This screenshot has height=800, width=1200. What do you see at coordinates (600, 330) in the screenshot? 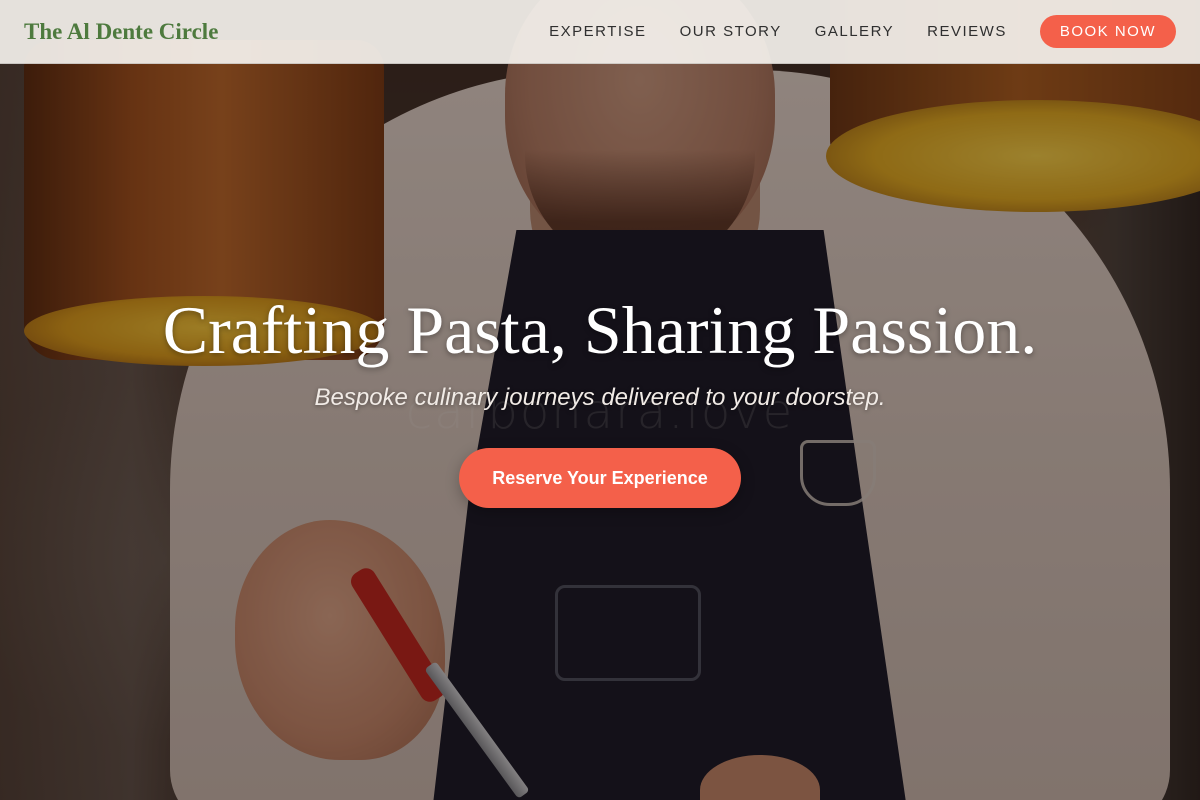
I see `hero-title: Crafting Pasta, Sharing Passion.` at bounding box center [600, 330].